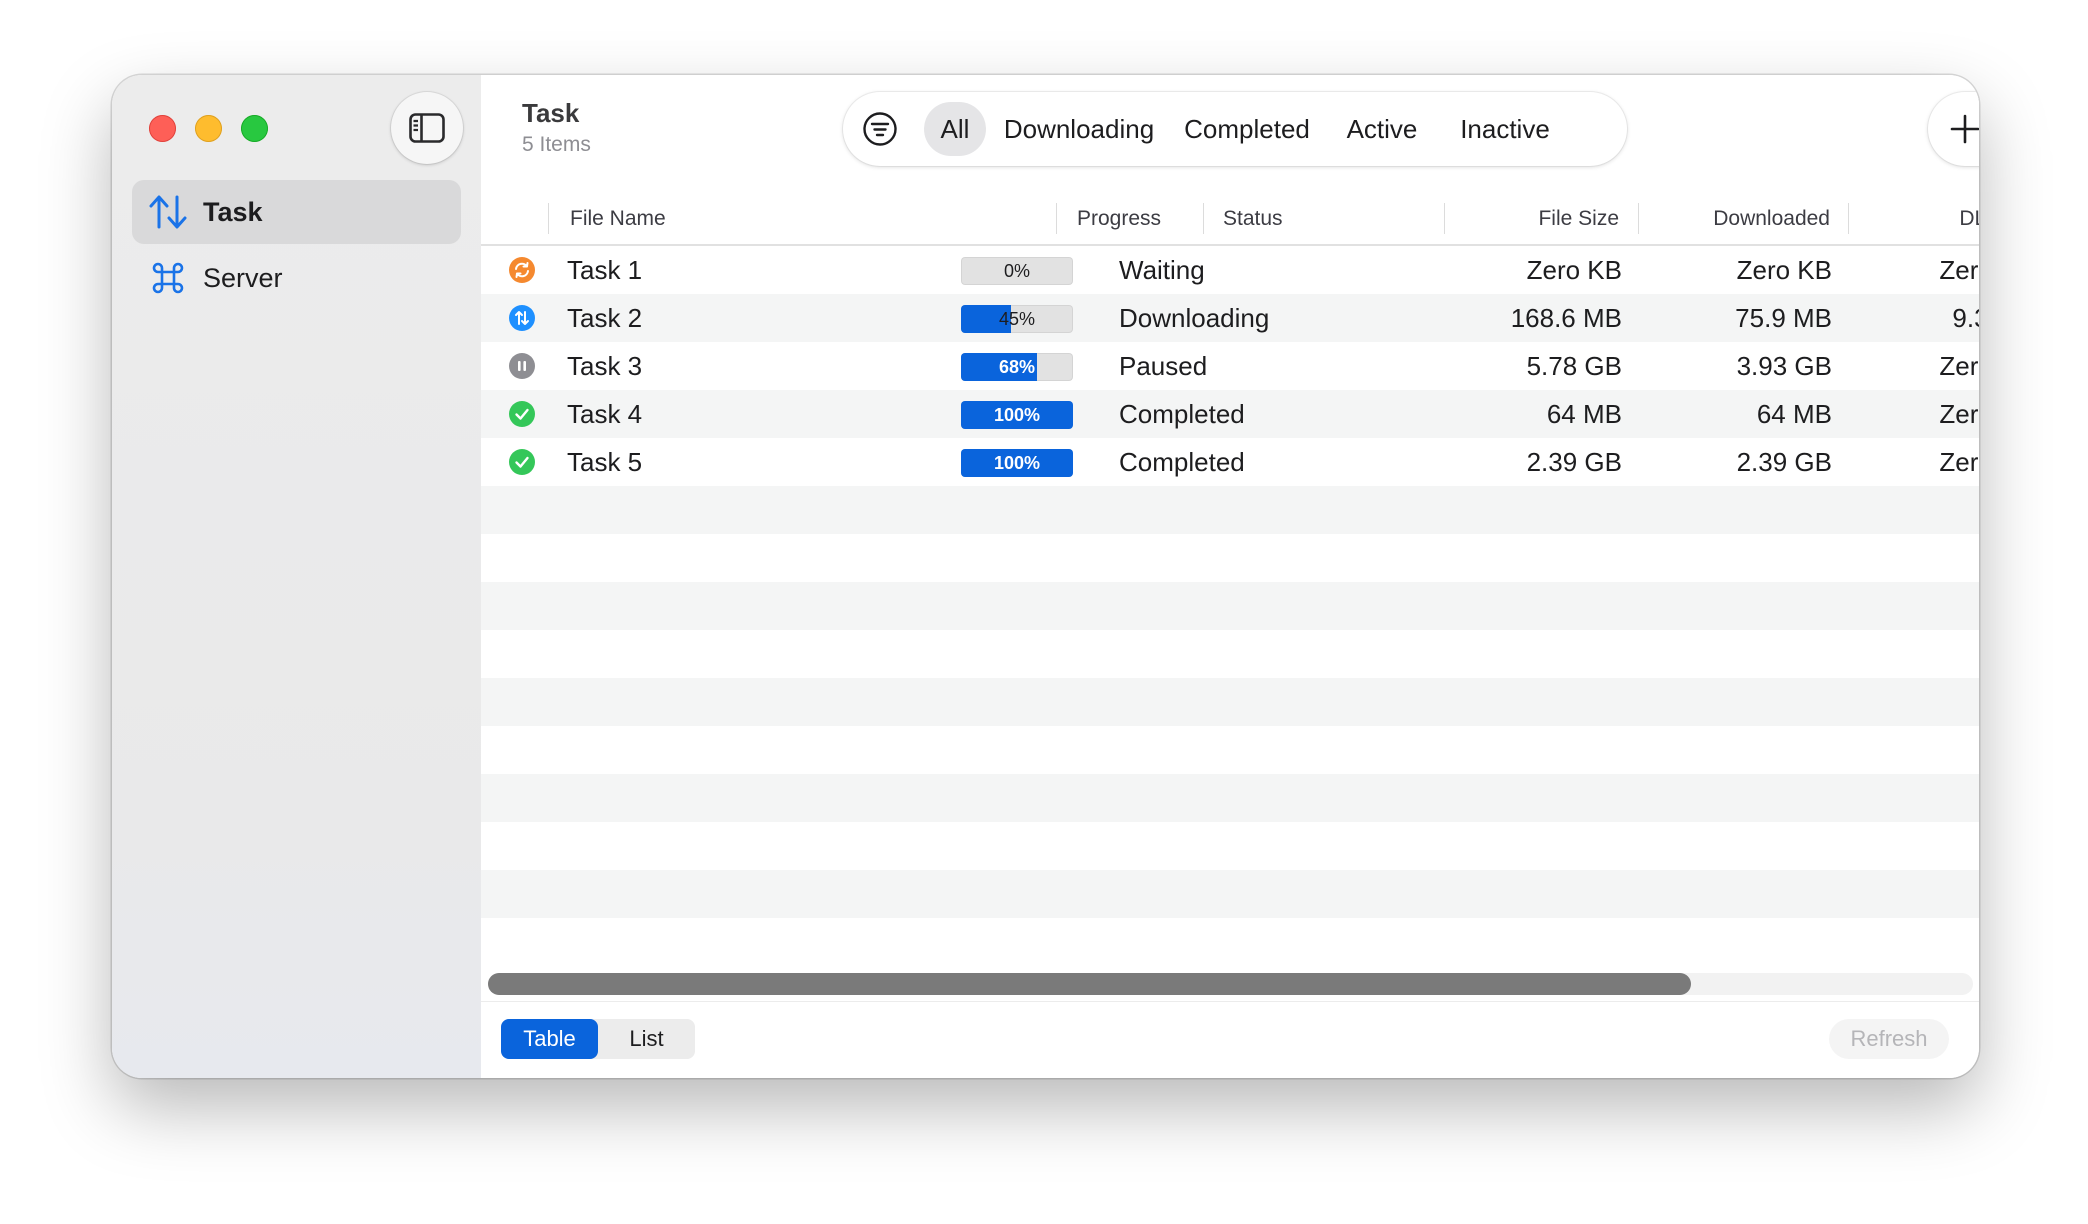  What do you see at coordinates (254, 128) in the screenshot?
I see `zoom-window-button` at bounding box center [254, 128].